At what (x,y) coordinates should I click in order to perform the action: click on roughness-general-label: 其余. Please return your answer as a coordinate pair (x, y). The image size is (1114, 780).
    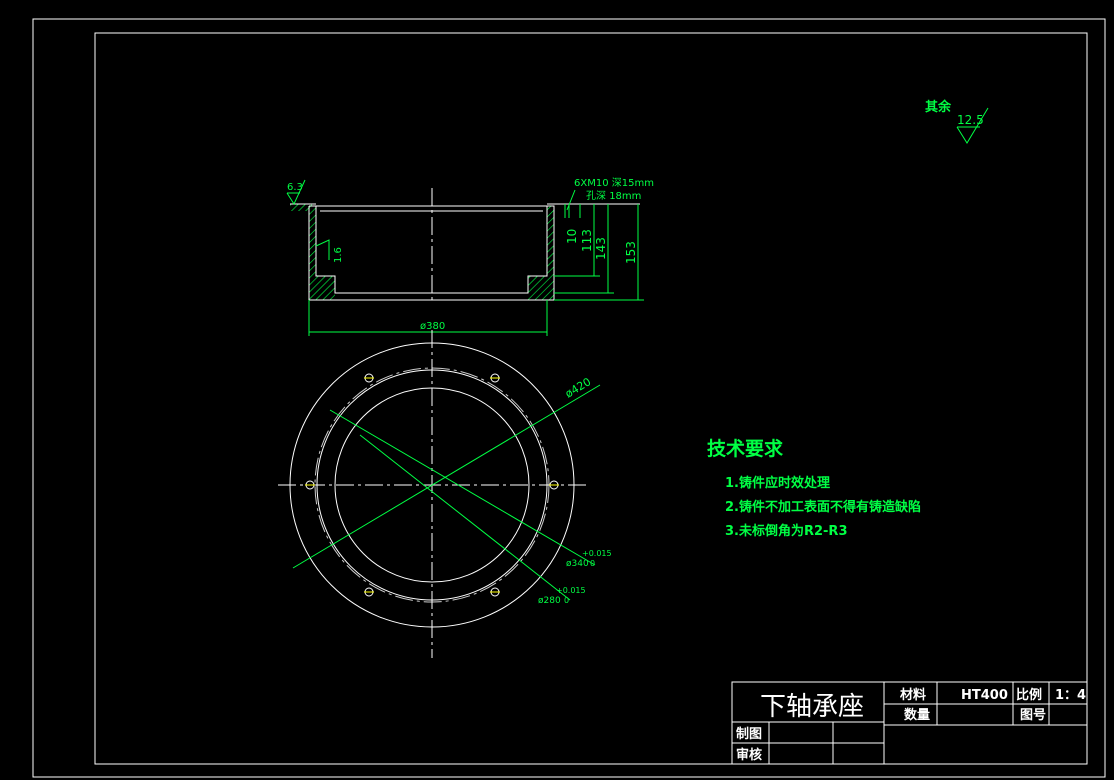
    Looking at the image, I should click on (938, 107).